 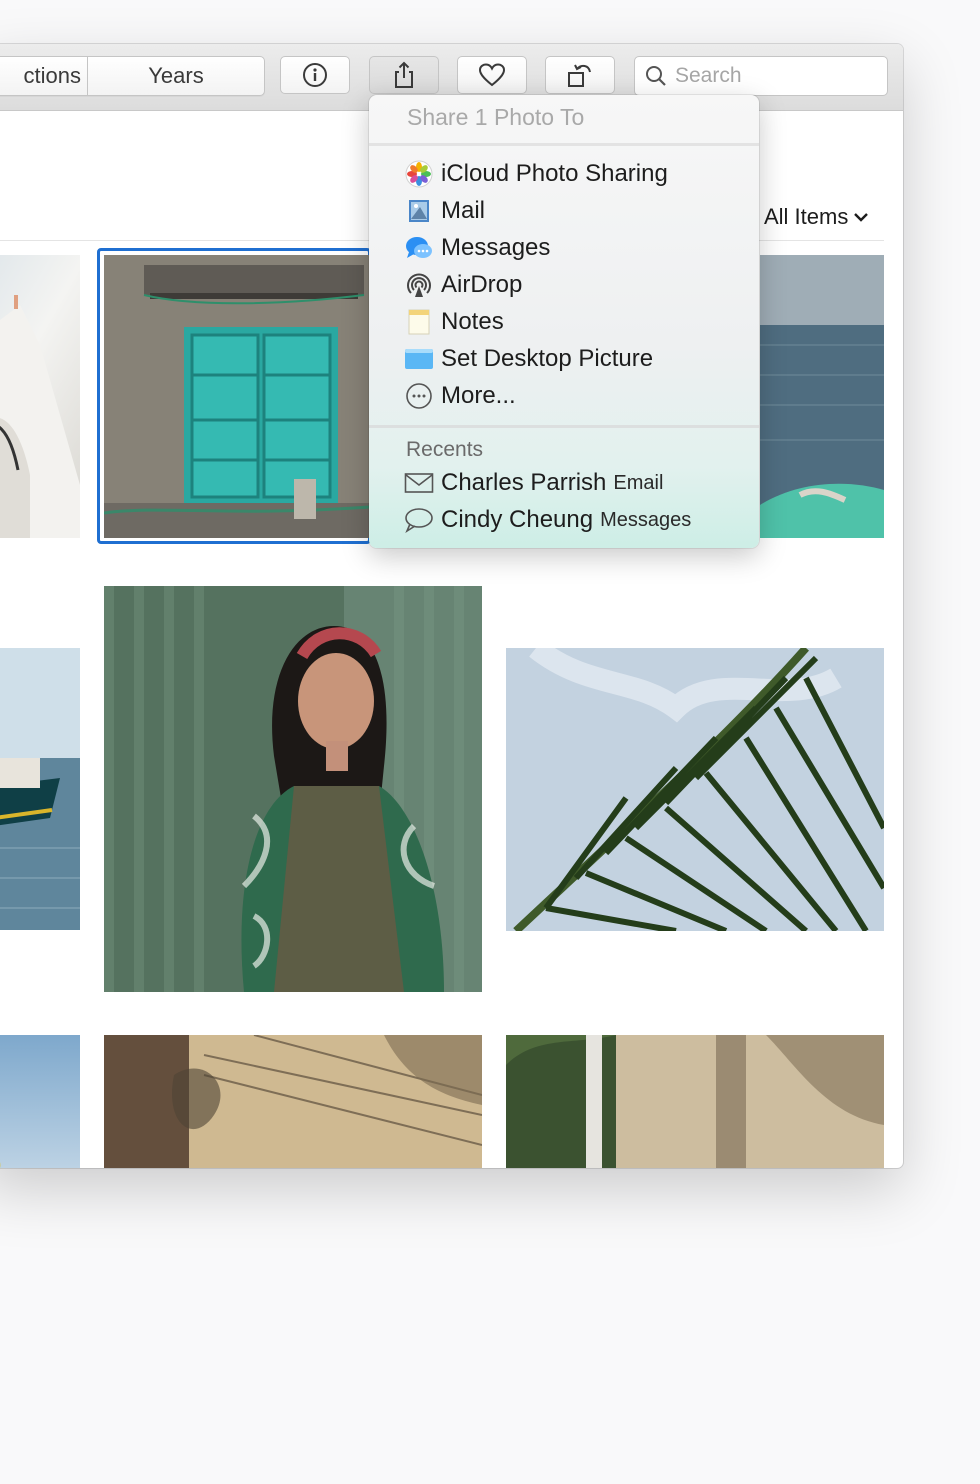 I want to click on menu-item-label: Notes, so click(x=472, y=321).